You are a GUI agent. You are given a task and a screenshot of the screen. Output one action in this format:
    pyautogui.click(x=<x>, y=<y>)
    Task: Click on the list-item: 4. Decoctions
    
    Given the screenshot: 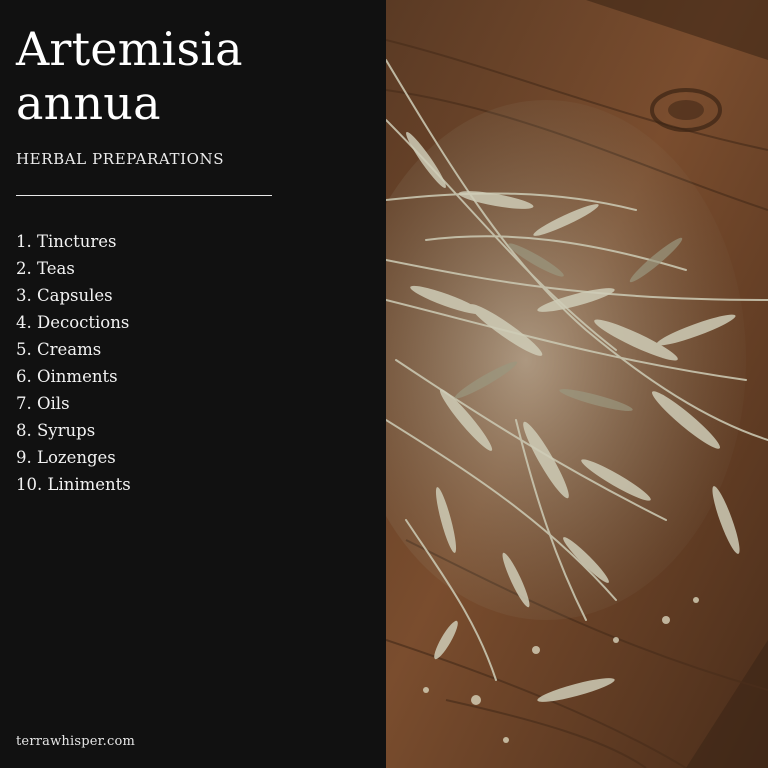 What is the action you would take?
    pyautogui.click(x=73, y=322)
    